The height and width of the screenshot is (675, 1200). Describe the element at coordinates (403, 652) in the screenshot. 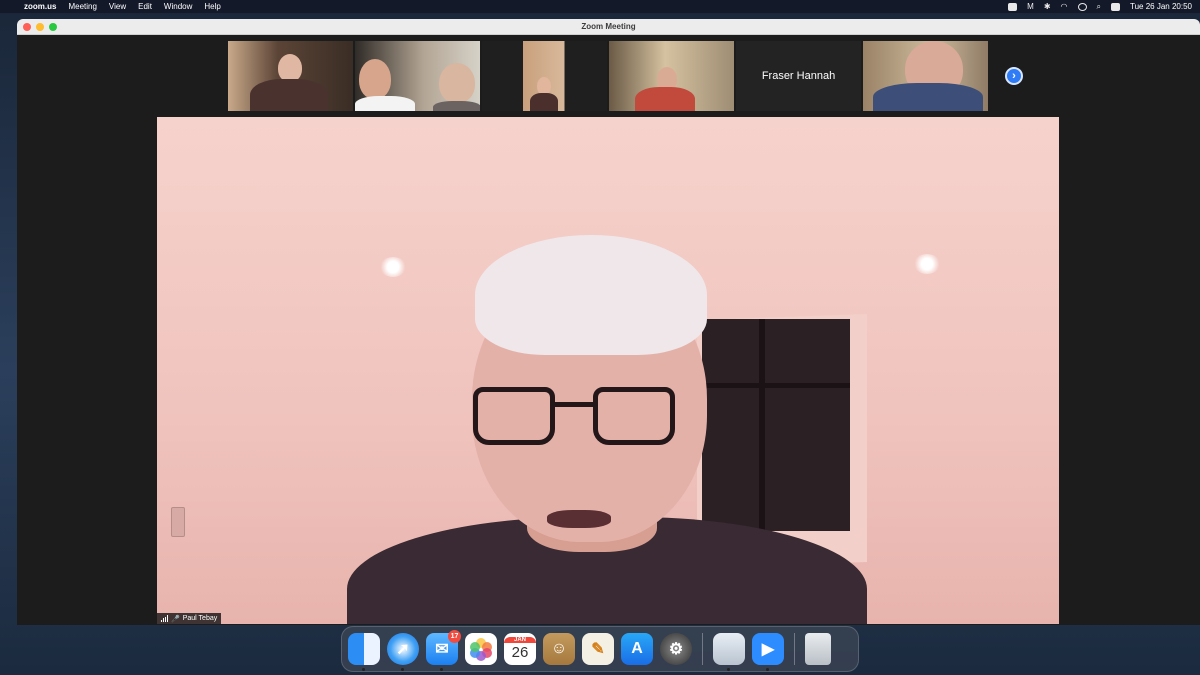

I see `safari-icon: ➚` at that location.